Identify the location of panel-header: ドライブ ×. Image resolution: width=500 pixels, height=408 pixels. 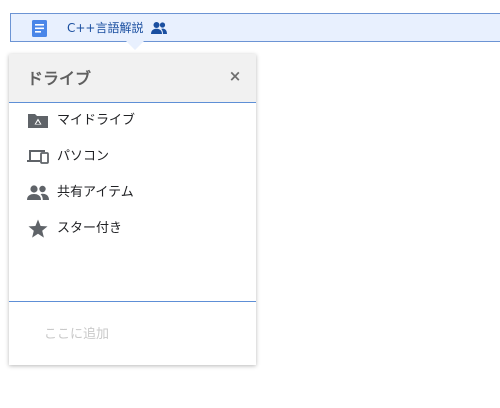
(132, 78).